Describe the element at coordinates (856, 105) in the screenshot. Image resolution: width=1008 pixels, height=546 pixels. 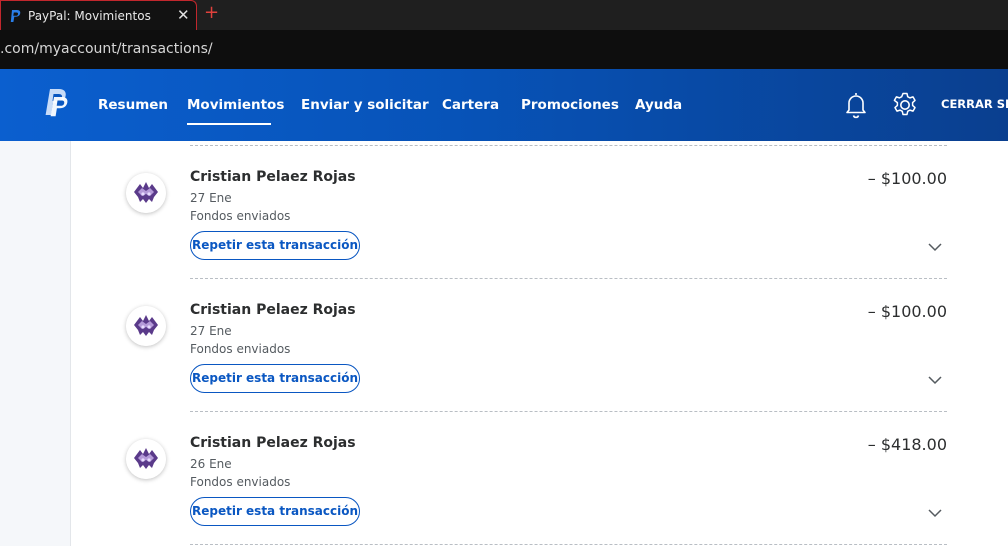
I see `bell-icon` at that location.